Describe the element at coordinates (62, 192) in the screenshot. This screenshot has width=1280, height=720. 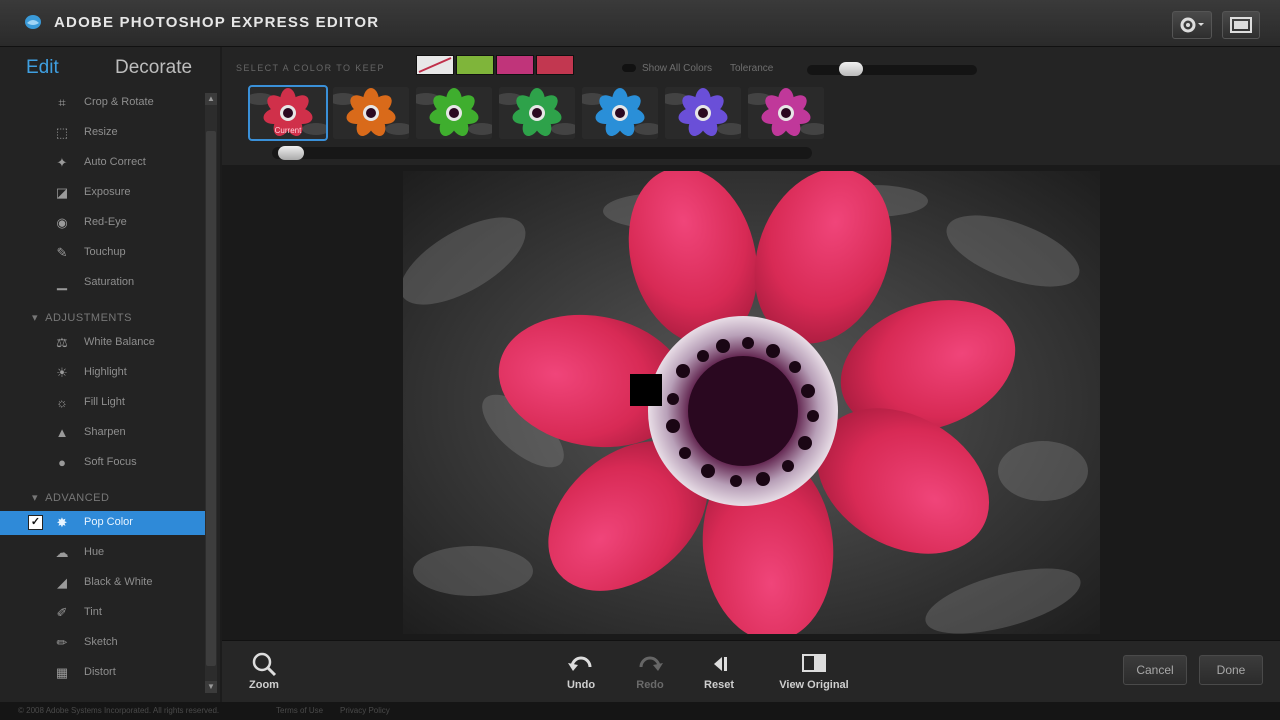
I see `exposure-icon: ◪` at that location.